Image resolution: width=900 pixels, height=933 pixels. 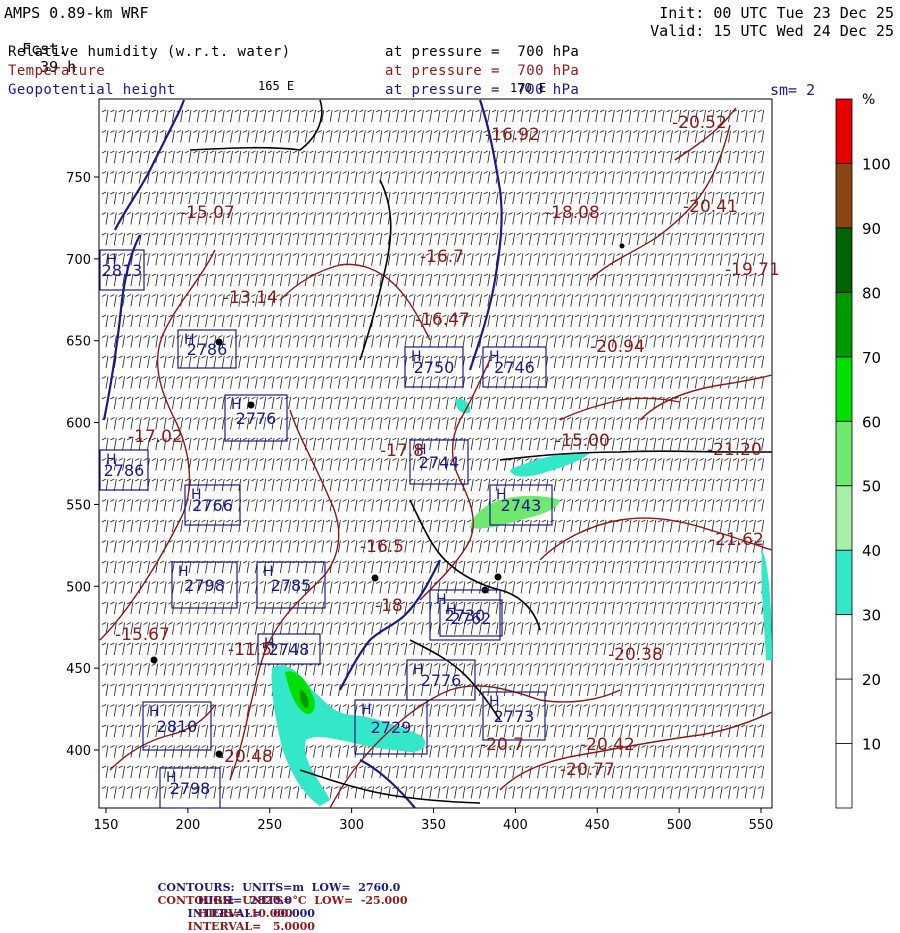 I want to click on x-tick-label: 150, so click(x=106, y=825).